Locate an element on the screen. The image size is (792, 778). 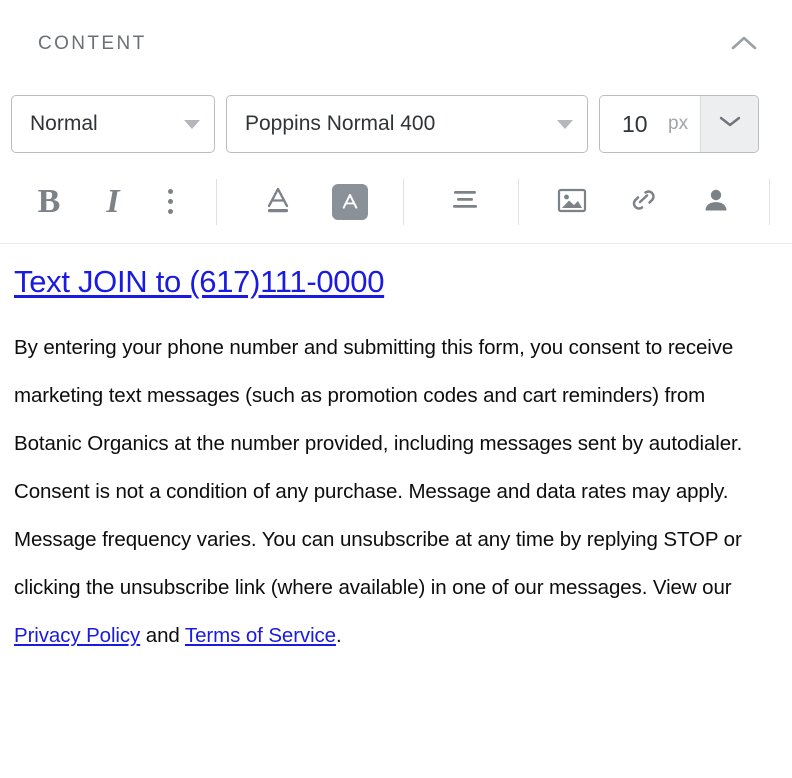
text-color-icon is located at coordinates (278, 201).